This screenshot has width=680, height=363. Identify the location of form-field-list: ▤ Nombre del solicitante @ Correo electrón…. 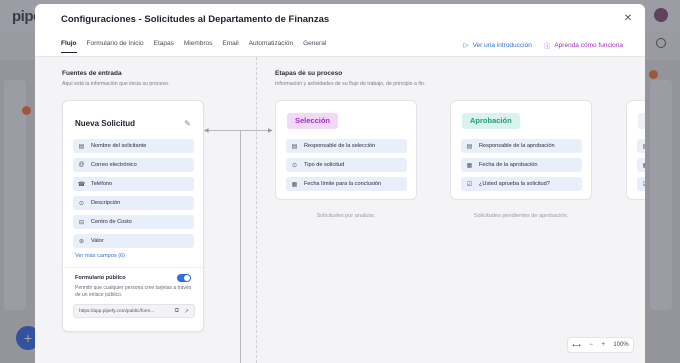
(133, 196).